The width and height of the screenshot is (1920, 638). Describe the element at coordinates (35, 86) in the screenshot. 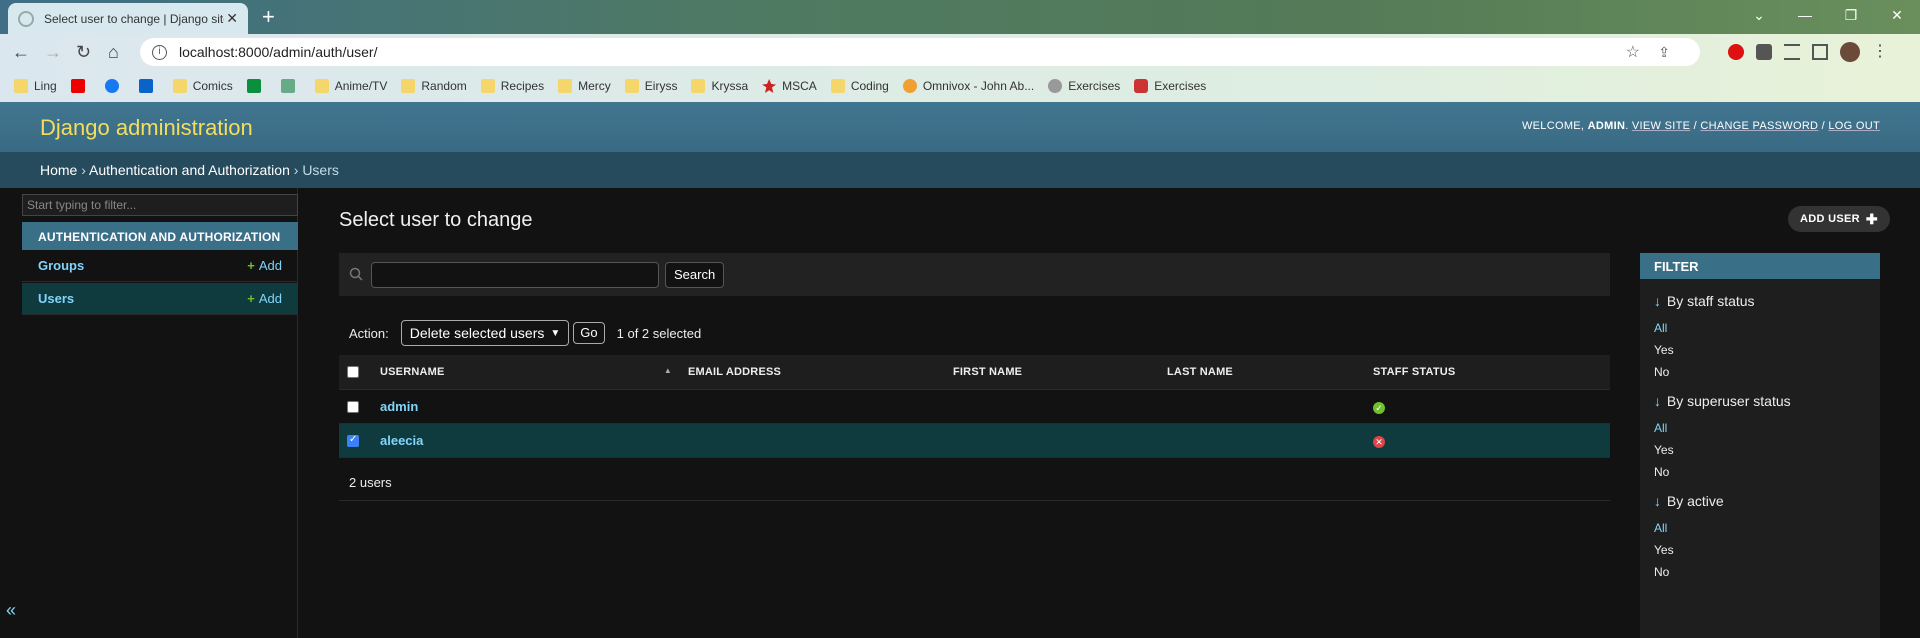

I see `bookmark-item: Ling` at that location.